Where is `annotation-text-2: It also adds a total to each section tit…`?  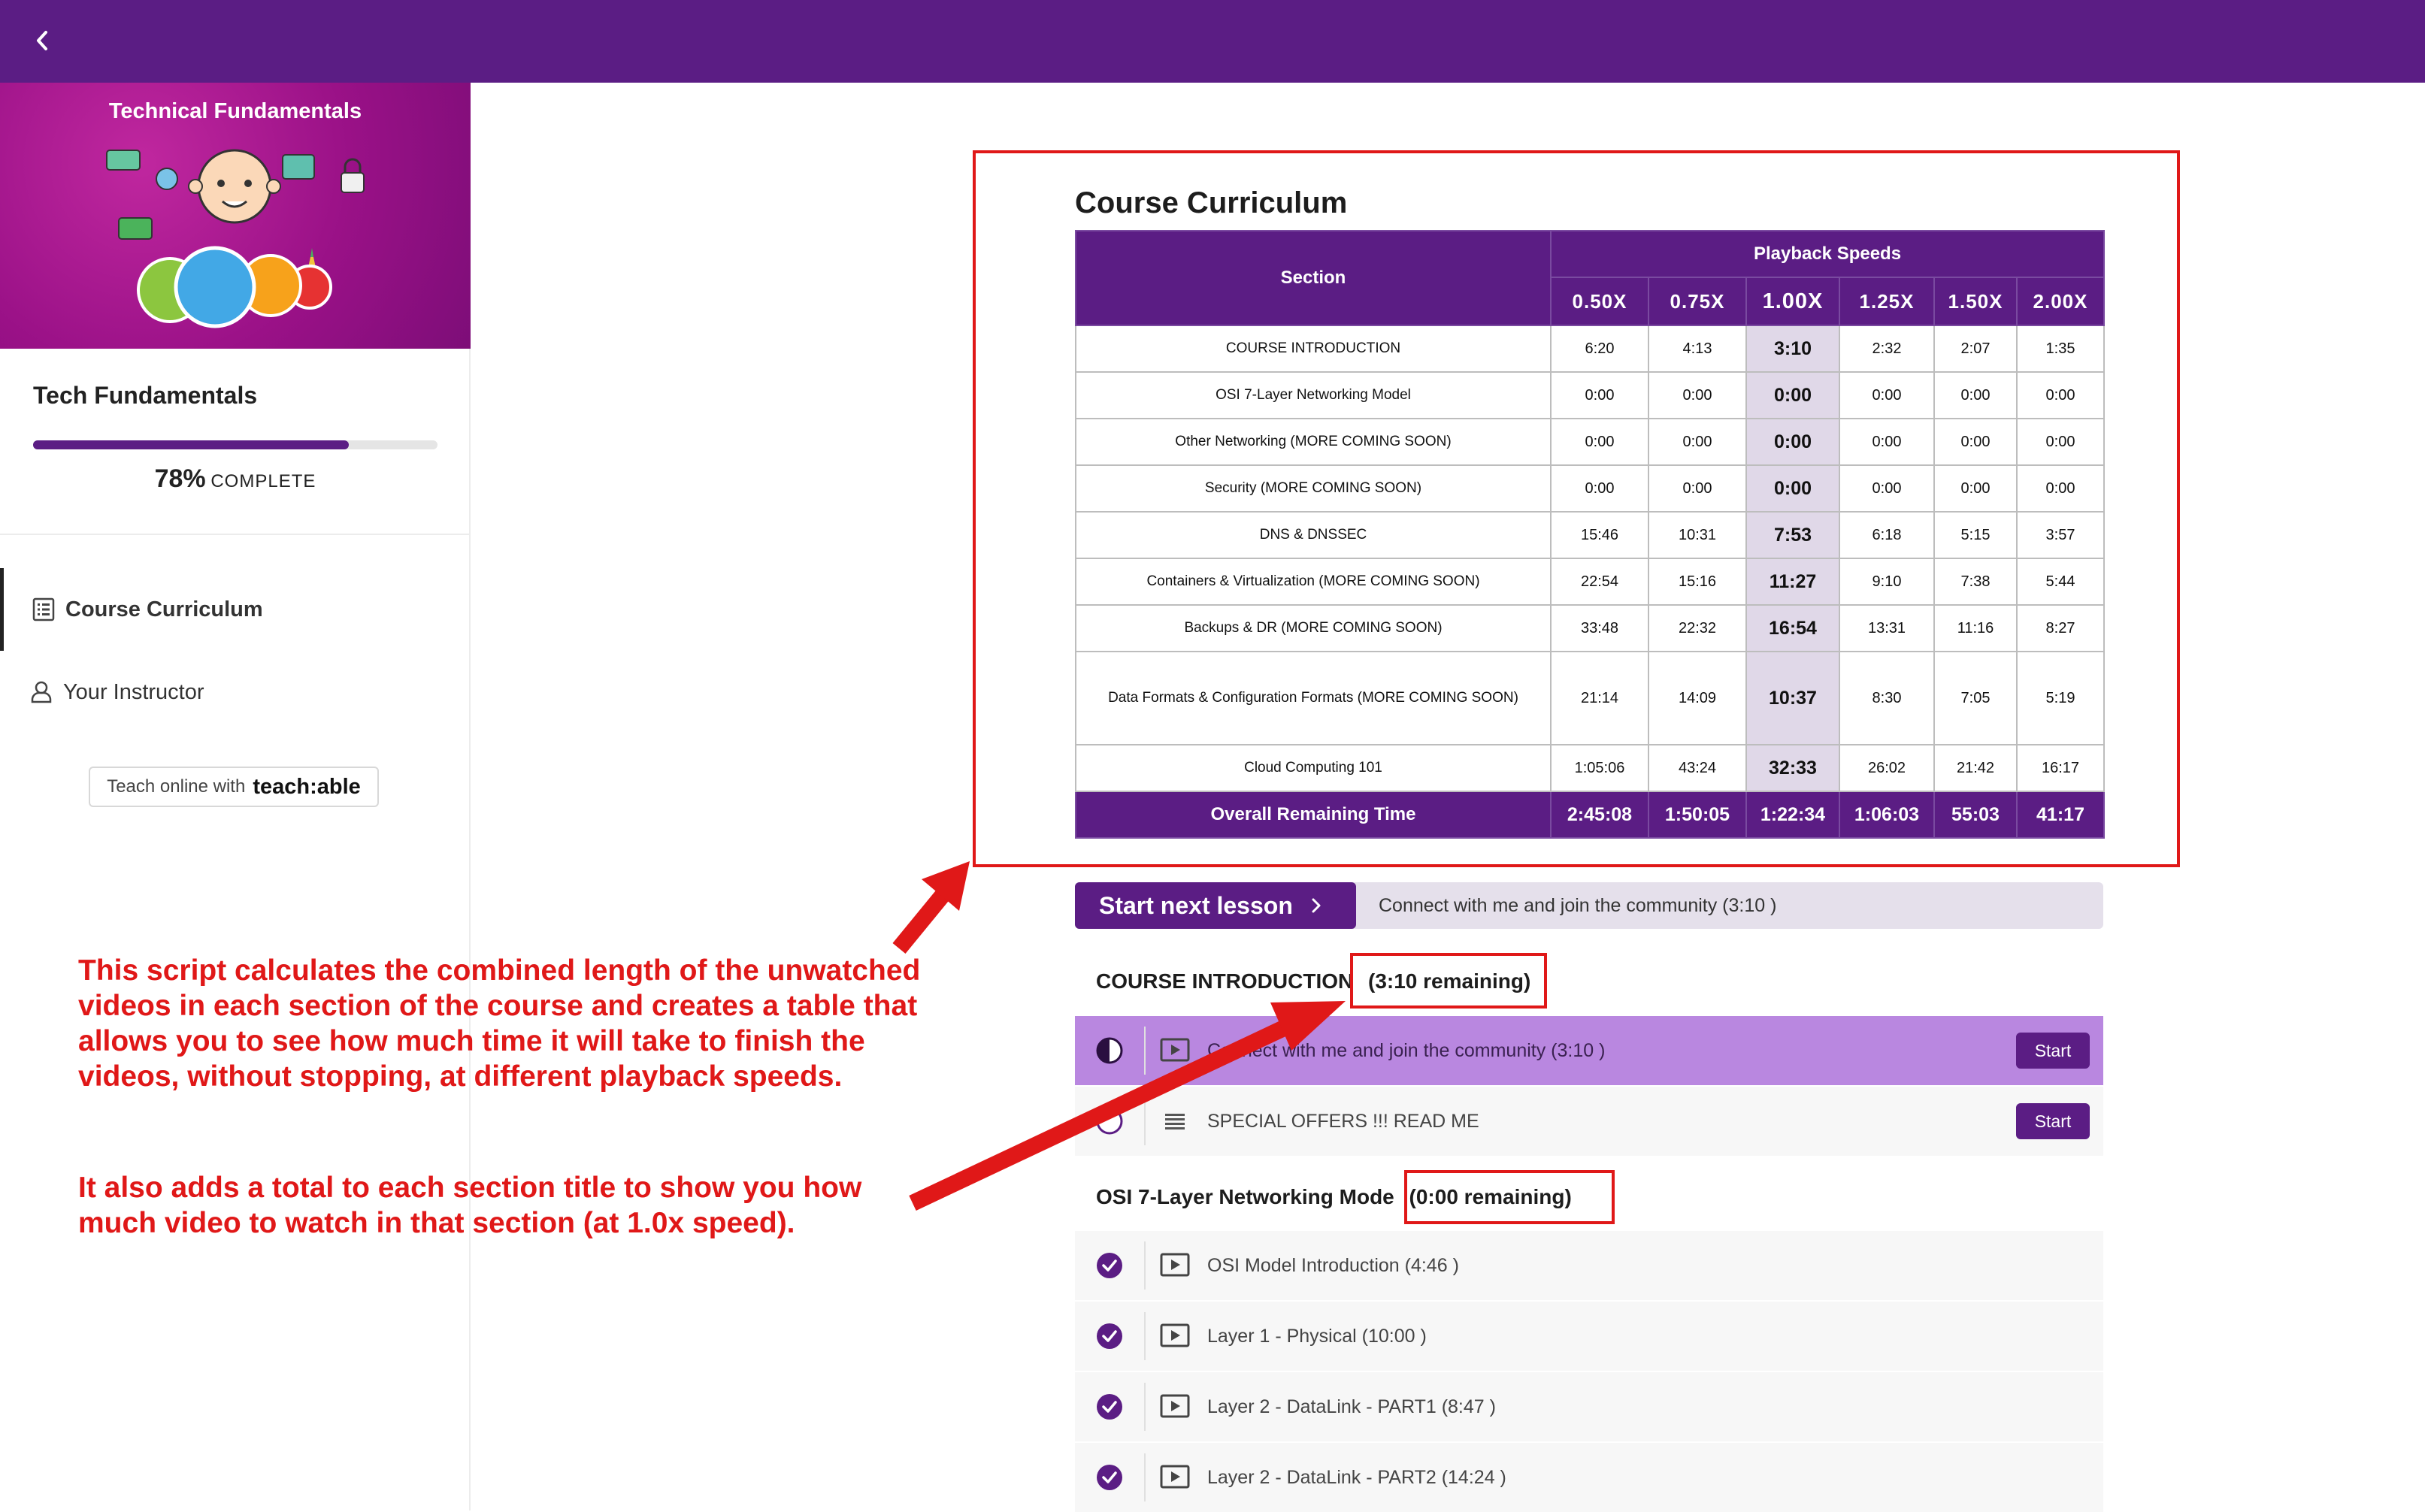
annotation-text-2: It also adds a total to each section tit… is located at coordinates (470, 1205).